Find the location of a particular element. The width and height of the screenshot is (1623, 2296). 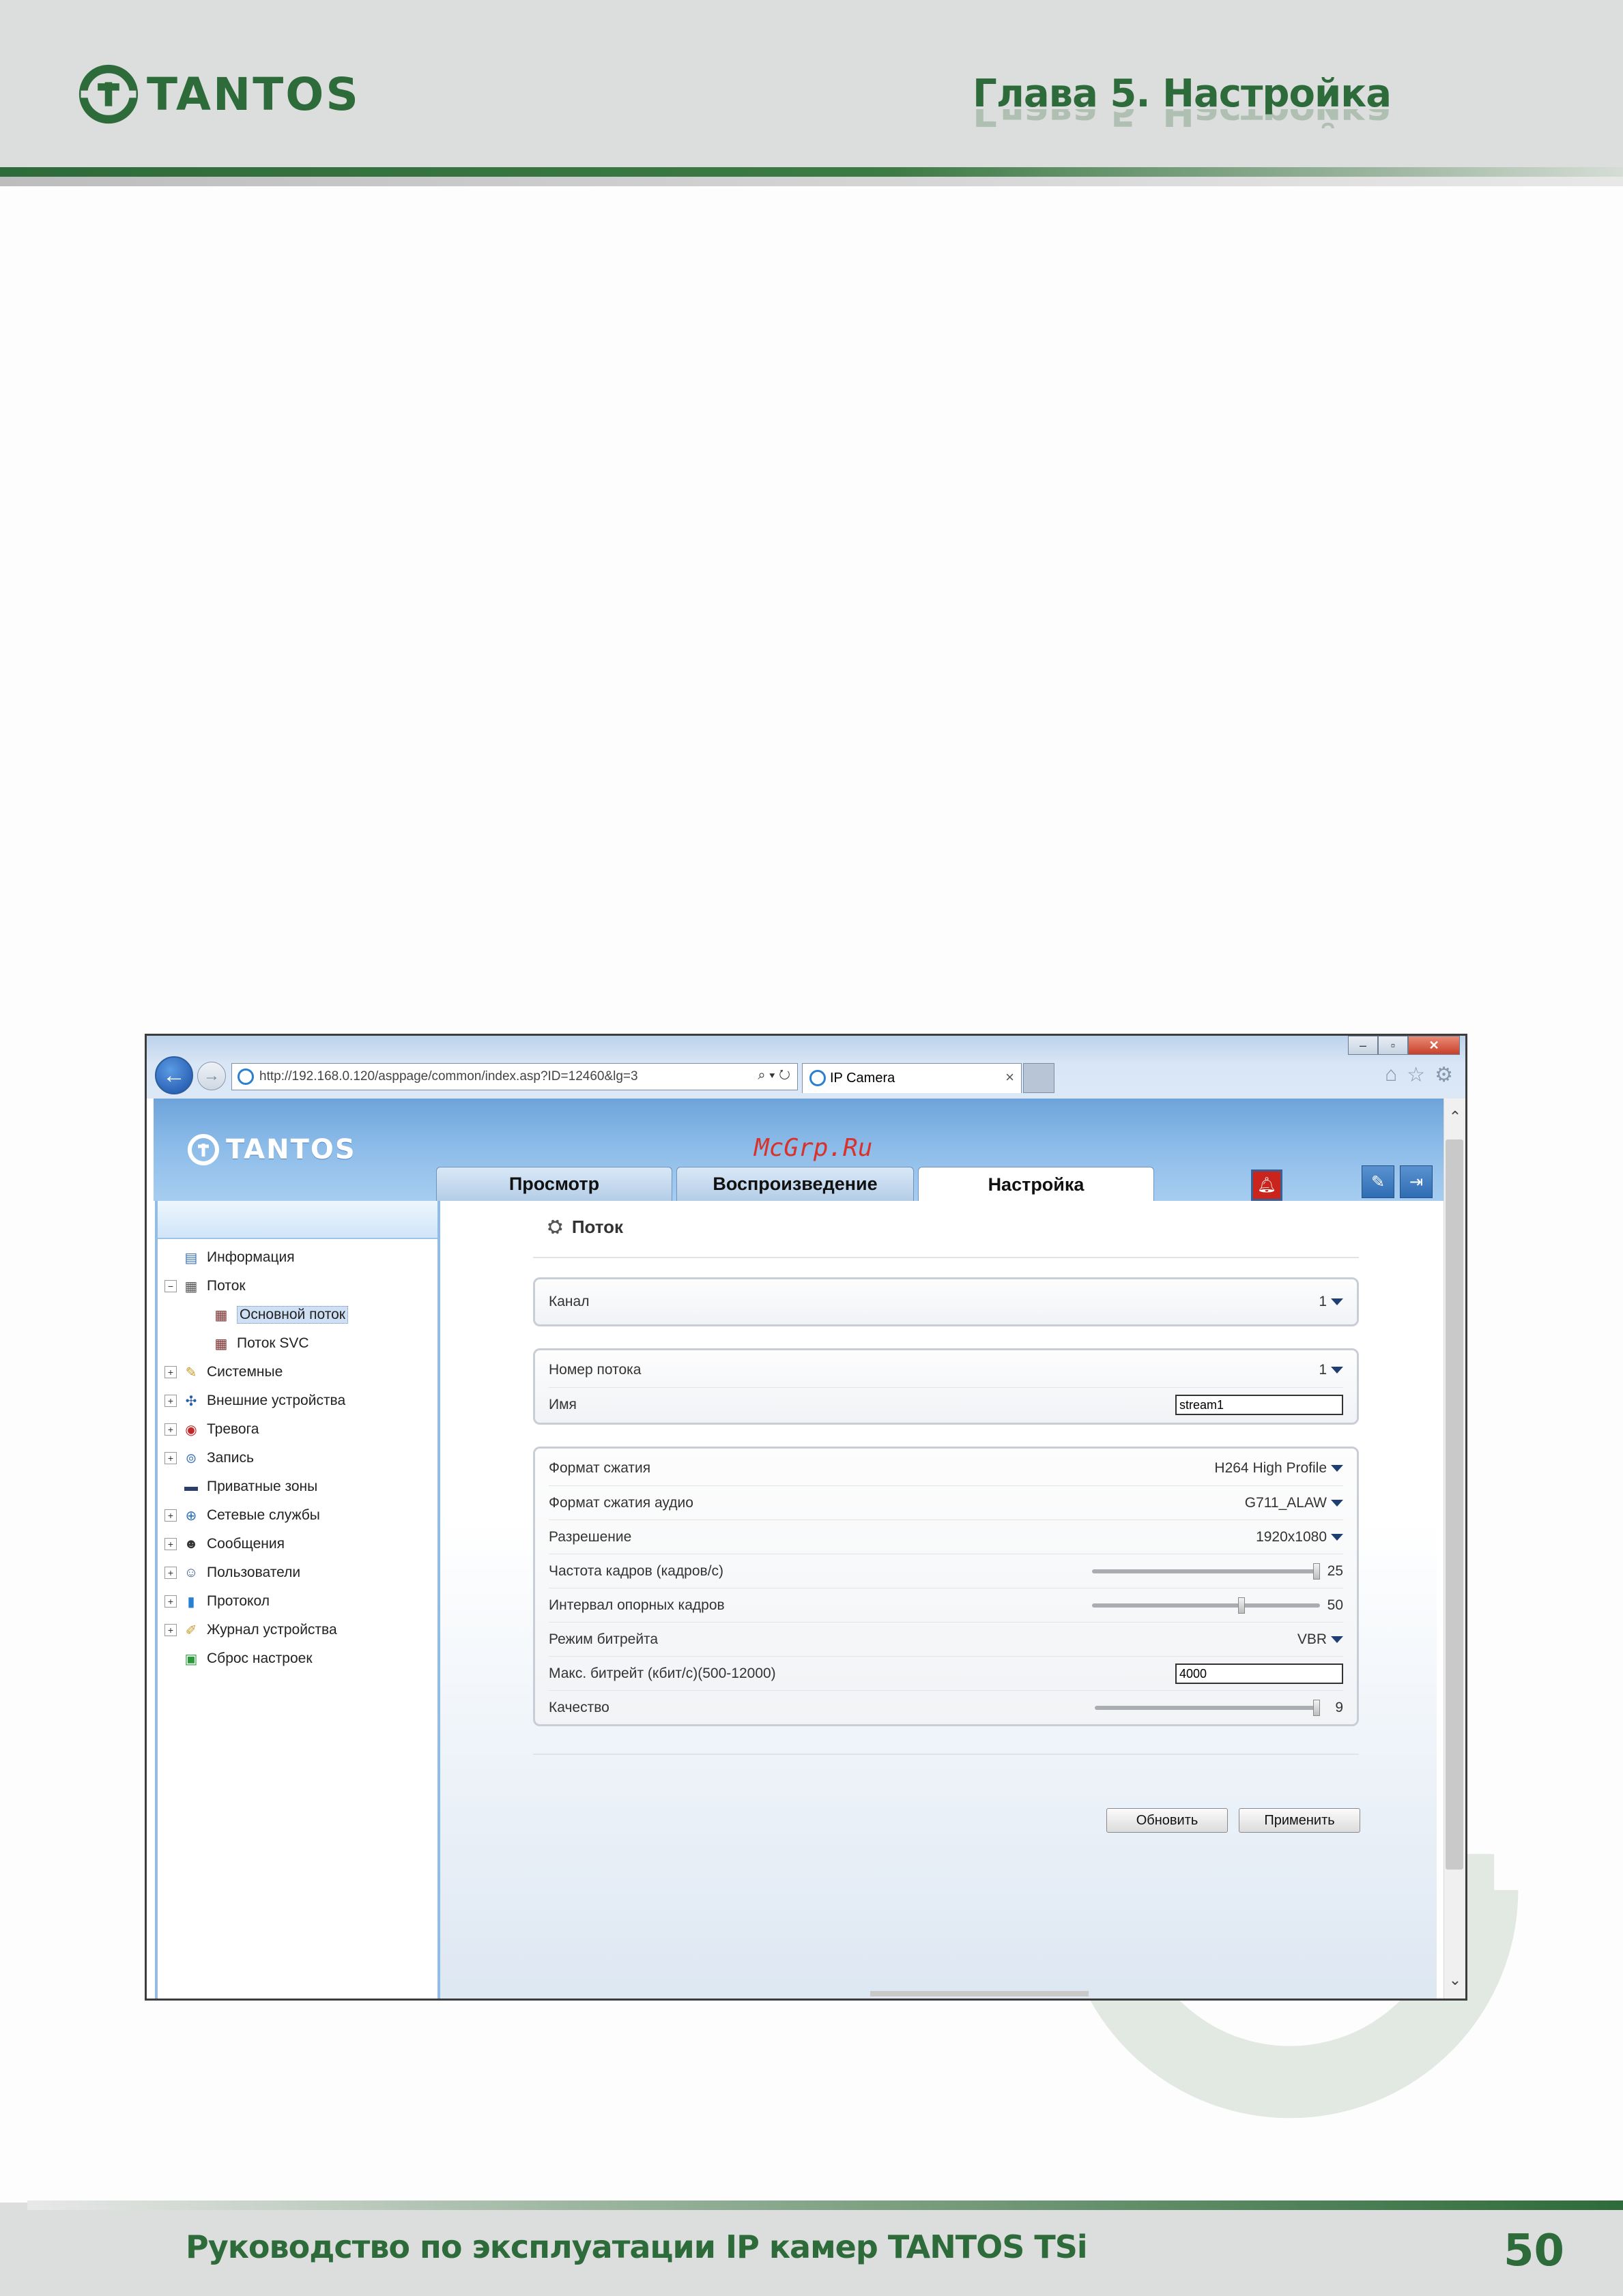

search-refresh-icon: ⌕ ▾ ↻ is located at coordinates (774, 1076).